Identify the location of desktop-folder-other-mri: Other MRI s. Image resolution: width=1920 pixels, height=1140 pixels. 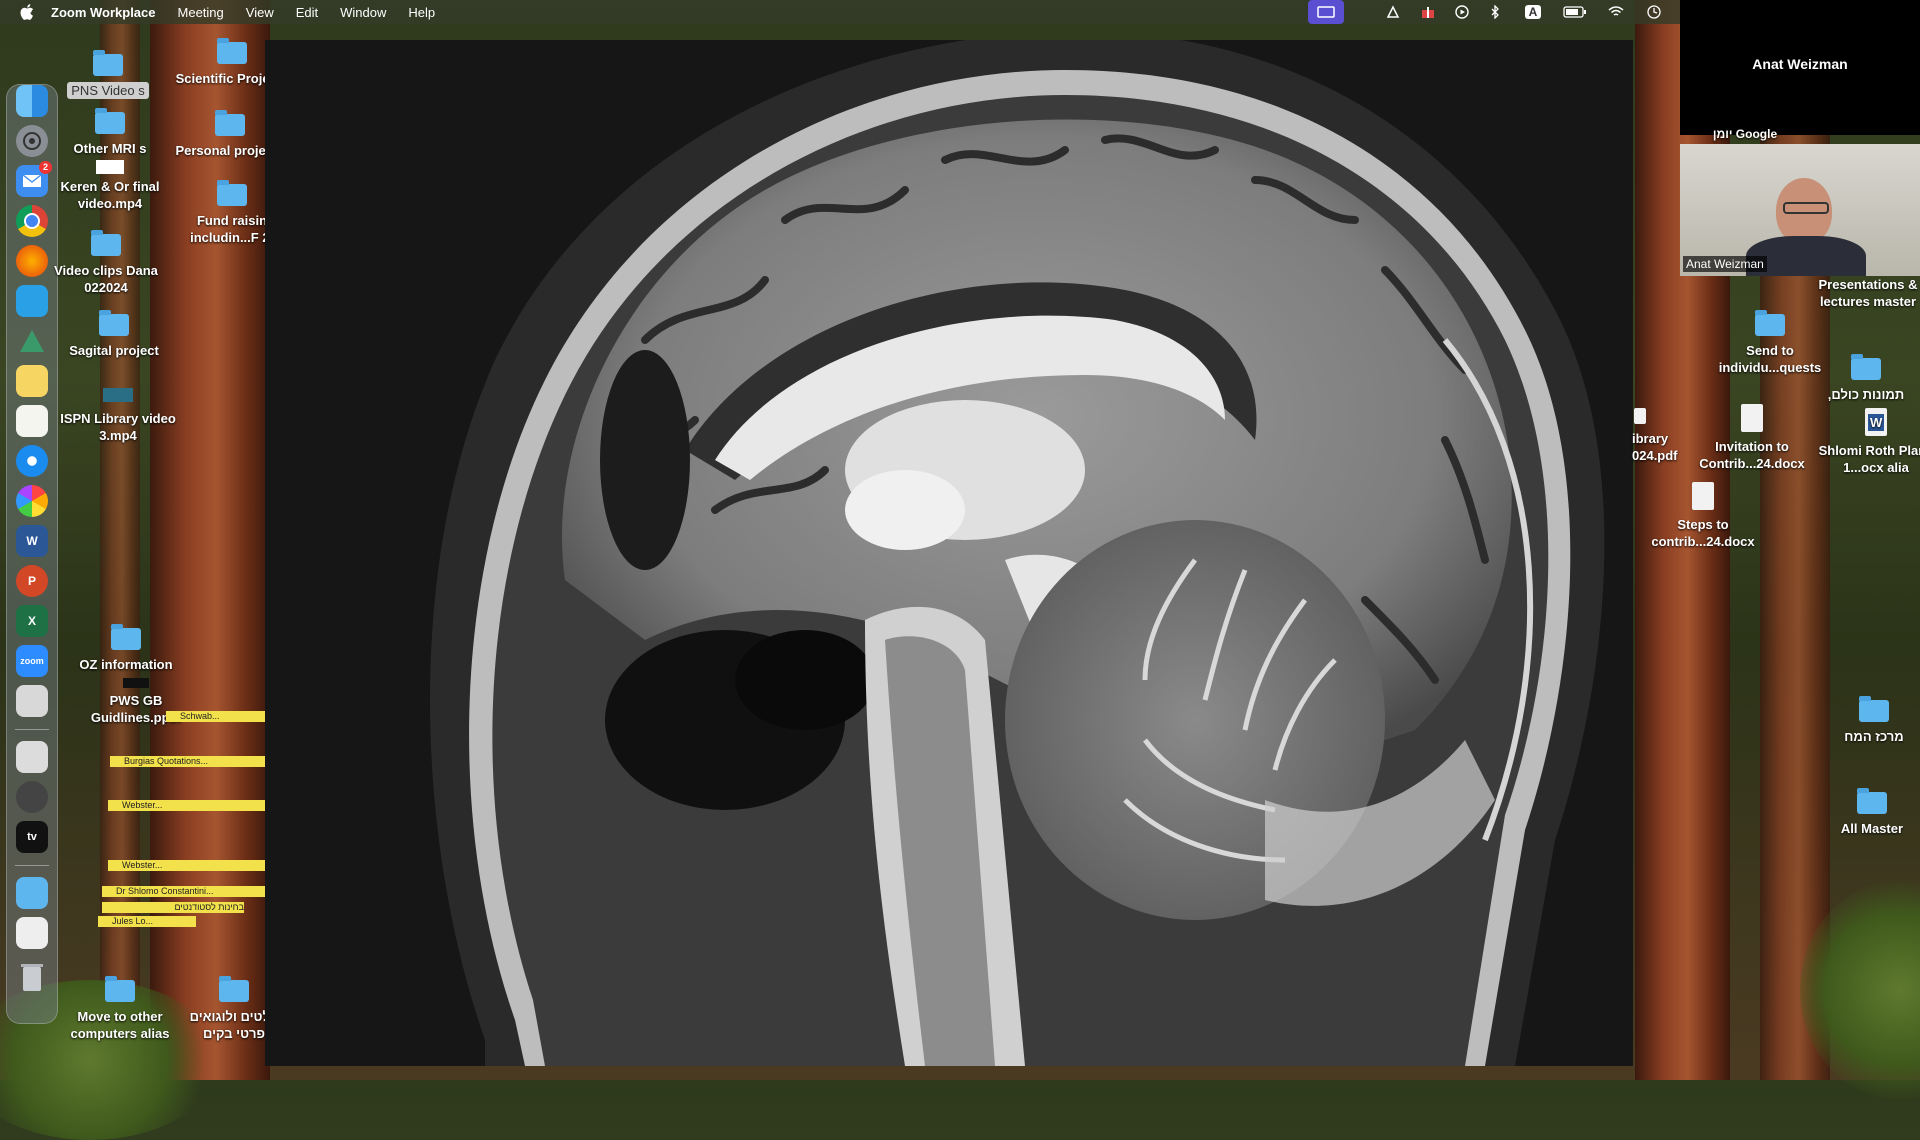
(110, 132).